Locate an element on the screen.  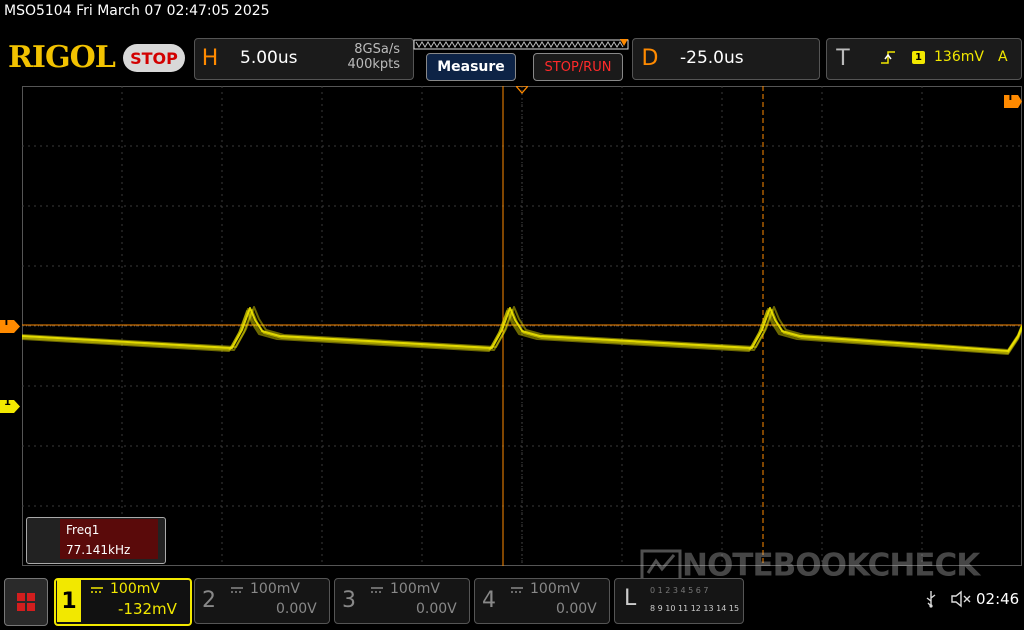
memory-position-bar is located at coordinates (521, 44).